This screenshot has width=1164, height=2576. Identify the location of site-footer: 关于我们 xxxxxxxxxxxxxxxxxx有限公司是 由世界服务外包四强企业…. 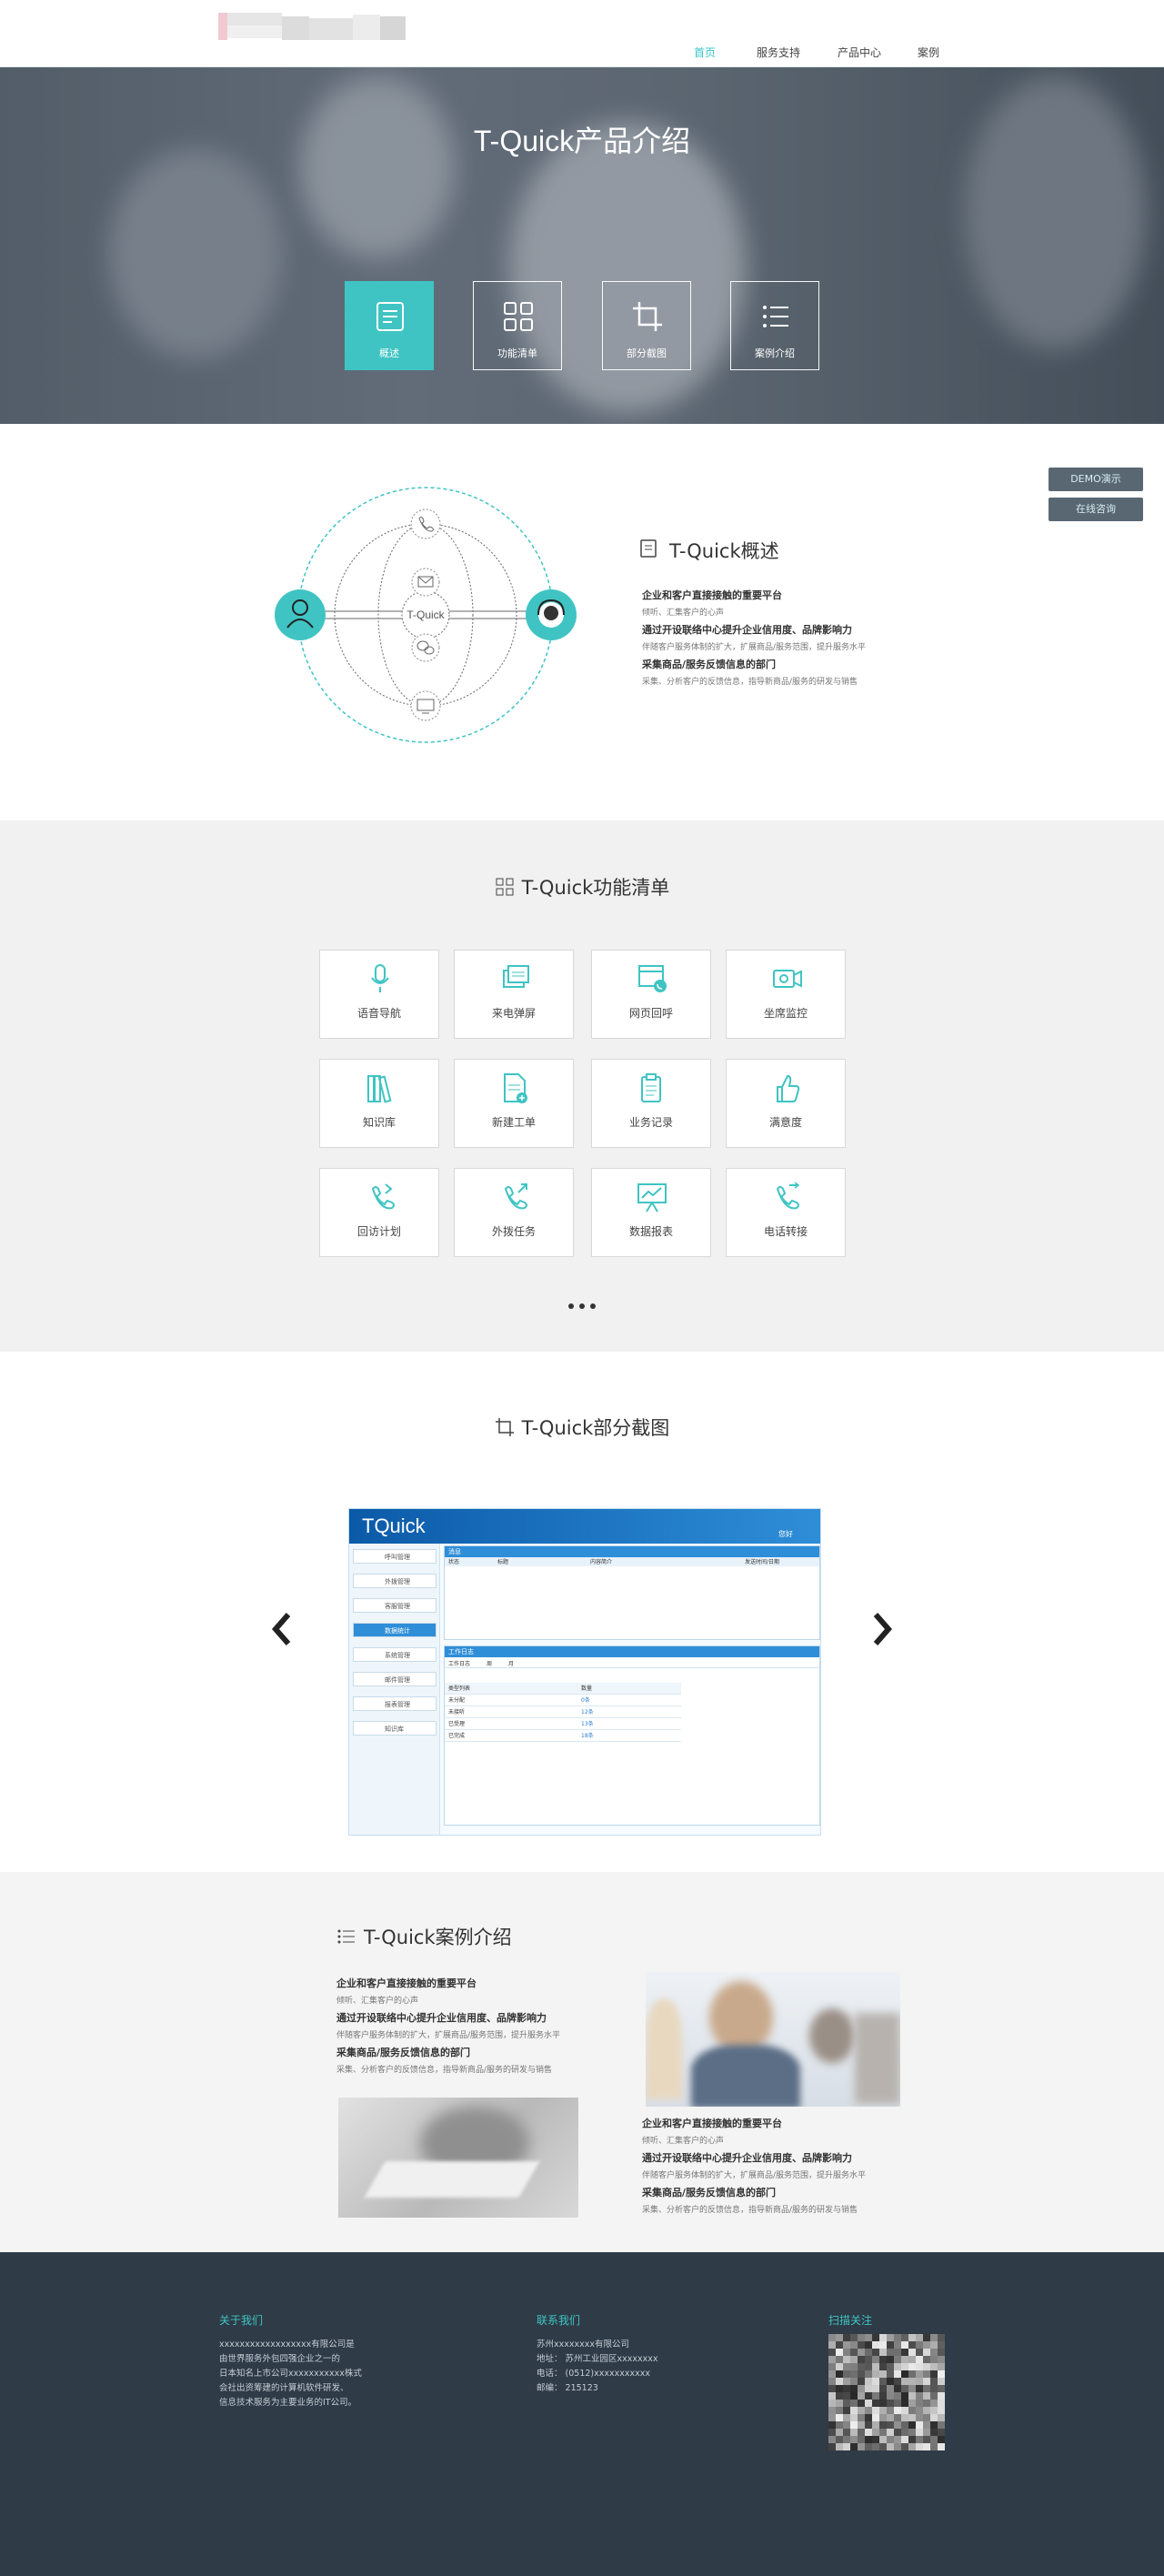
(582, 2414).